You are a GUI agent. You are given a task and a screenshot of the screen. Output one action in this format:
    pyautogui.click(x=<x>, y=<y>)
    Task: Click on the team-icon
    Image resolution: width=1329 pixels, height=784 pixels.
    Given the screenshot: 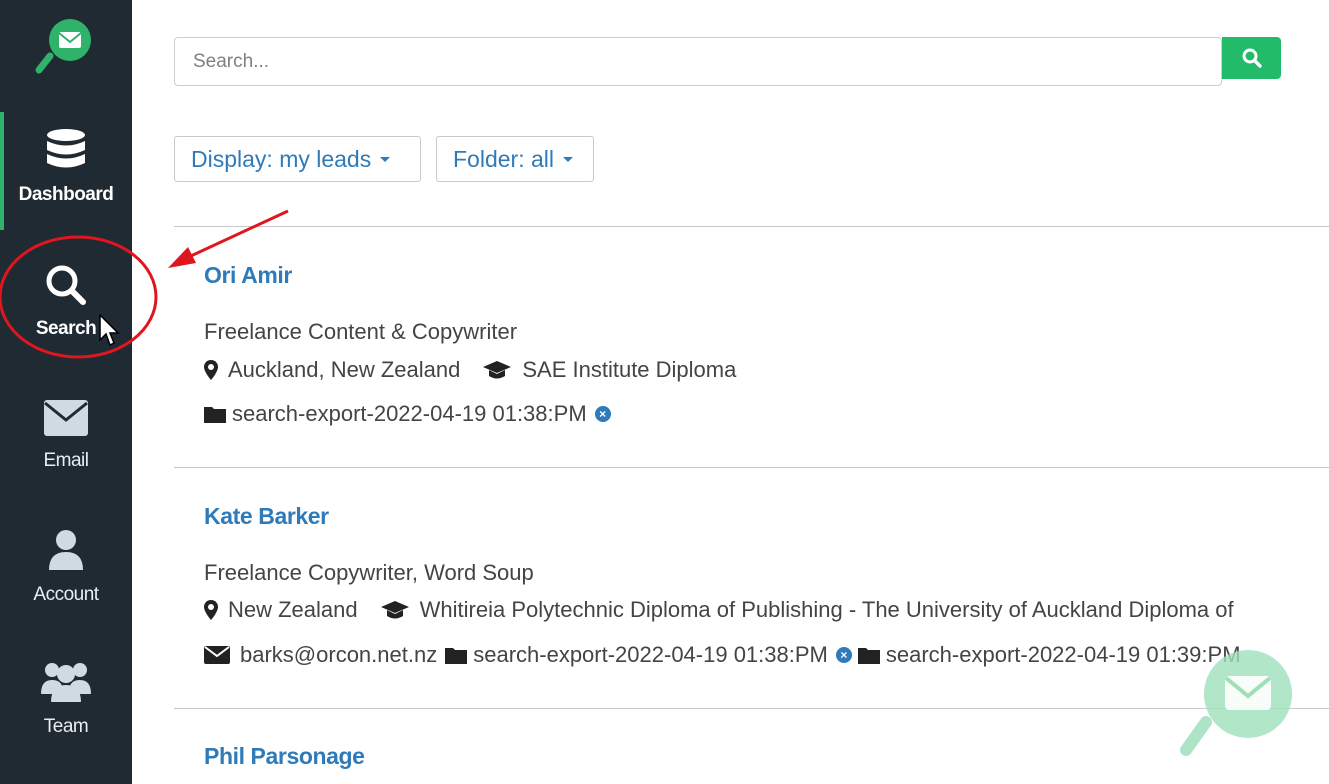 What is the action you would take?
    pyautogui.click(x=66, y=685)
    